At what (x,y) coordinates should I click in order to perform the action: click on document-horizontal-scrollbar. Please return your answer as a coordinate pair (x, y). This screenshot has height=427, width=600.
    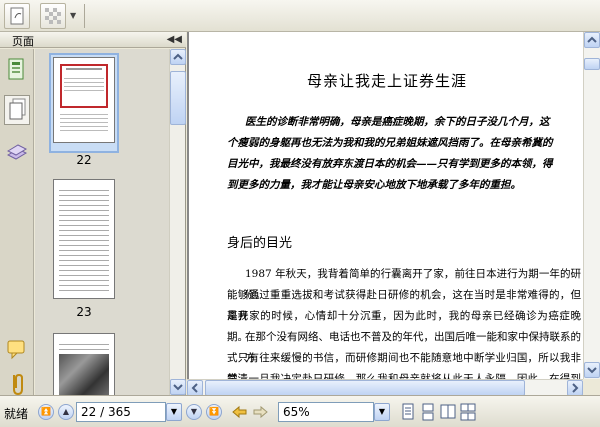
    Looking at the image, I should click on (385, 387).